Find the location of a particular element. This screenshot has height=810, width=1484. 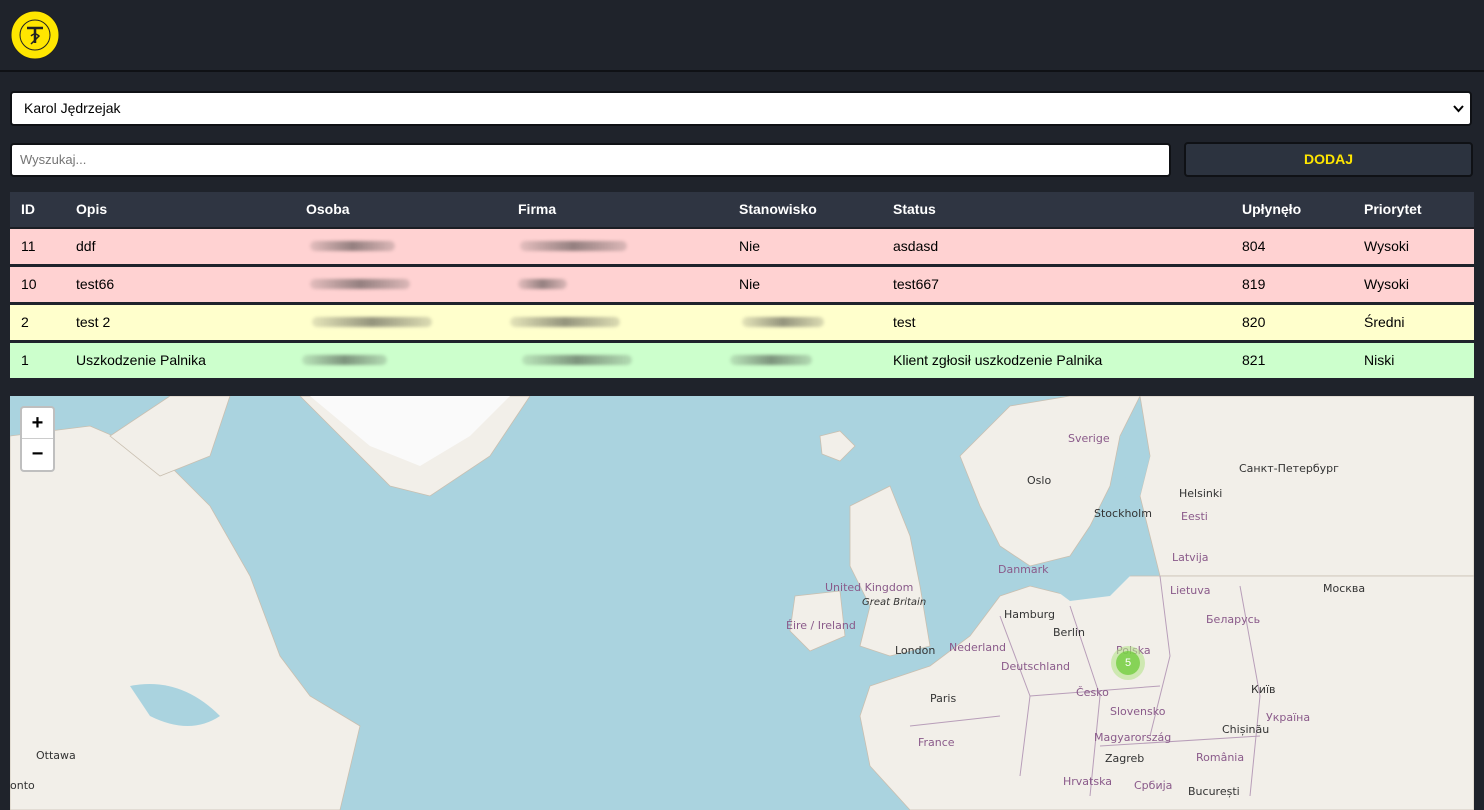

cell-id: 1 is located at coordinates (25, 360).